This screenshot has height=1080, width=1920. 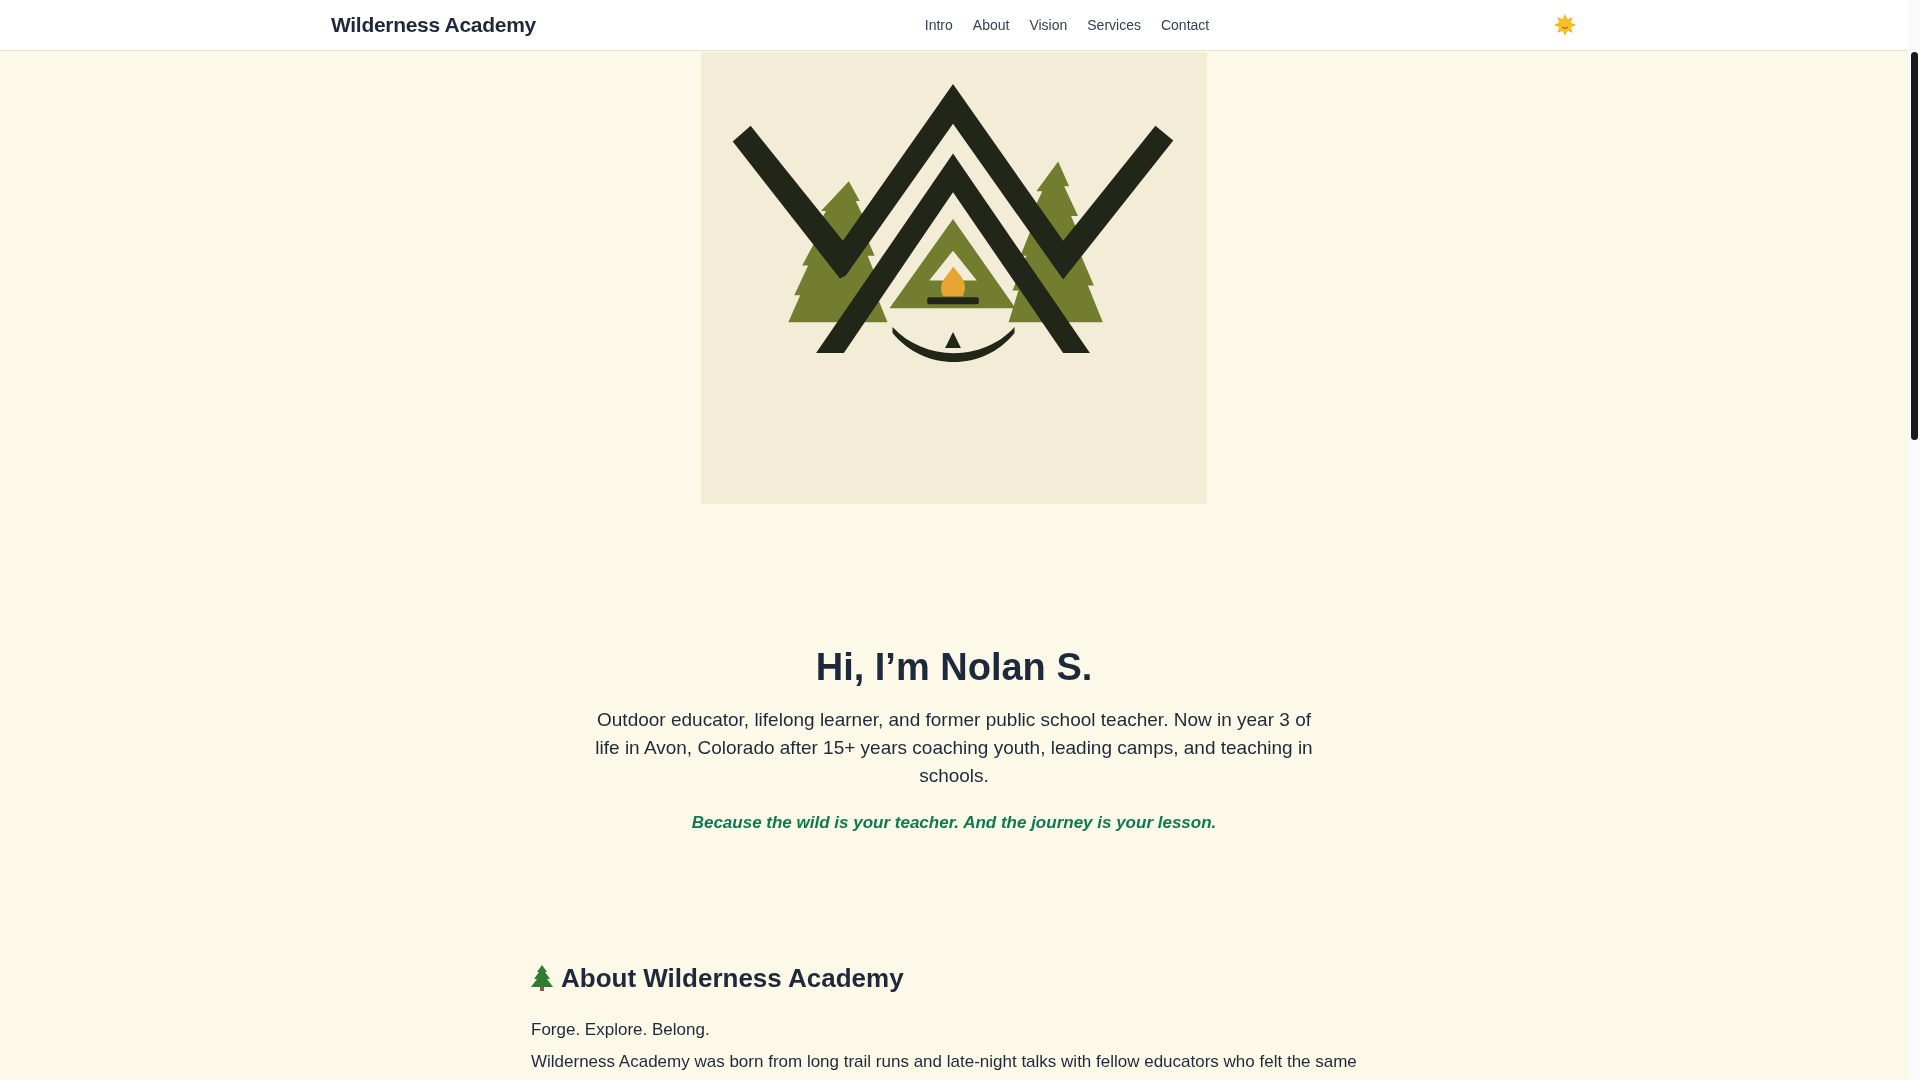 I want to click on intro-paragraph: Outdoor educator, lifelong learner, and former public school teacher. Now in year 3 of life in Avon, Colorado after 15+ years coaching youth, leading camps, and teaching in schools., so click(x=954, y=748).